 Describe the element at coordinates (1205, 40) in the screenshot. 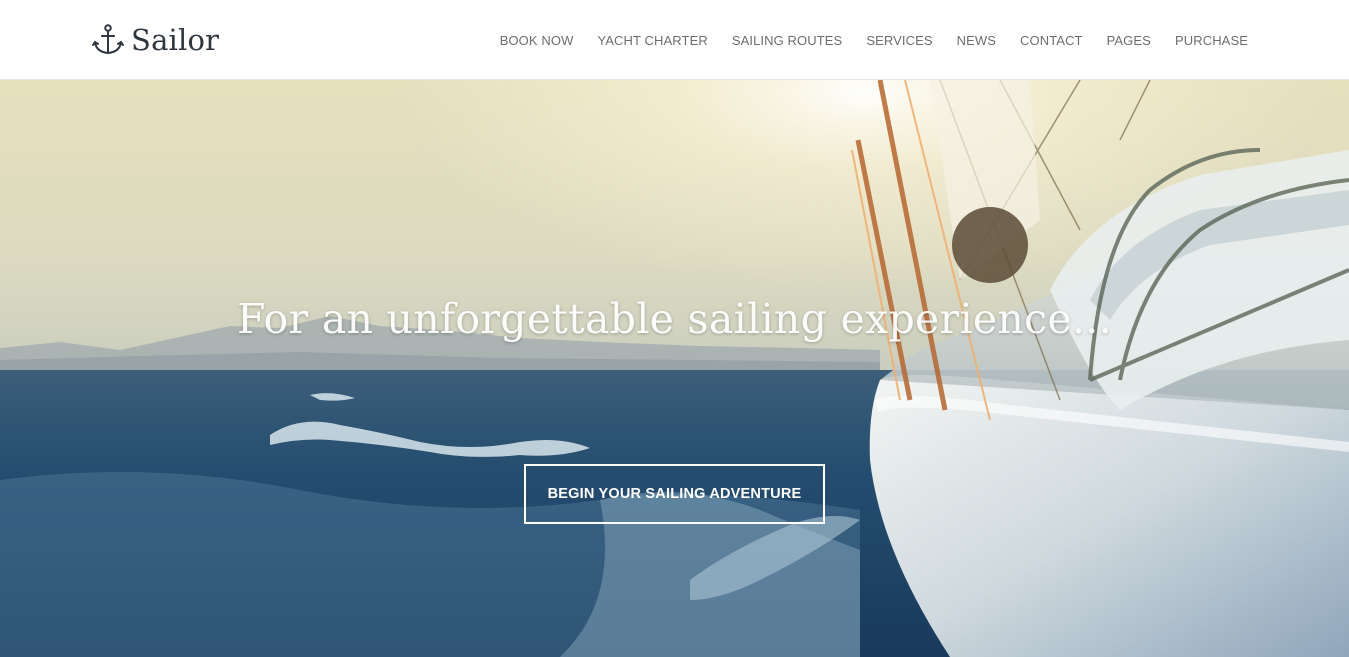

I see `nav-purchase: PURCHASE` at that location.